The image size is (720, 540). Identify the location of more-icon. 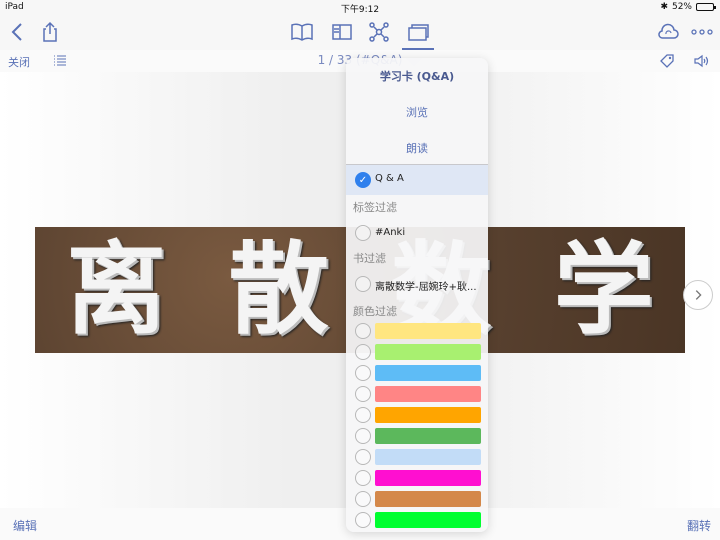
(702, 32).